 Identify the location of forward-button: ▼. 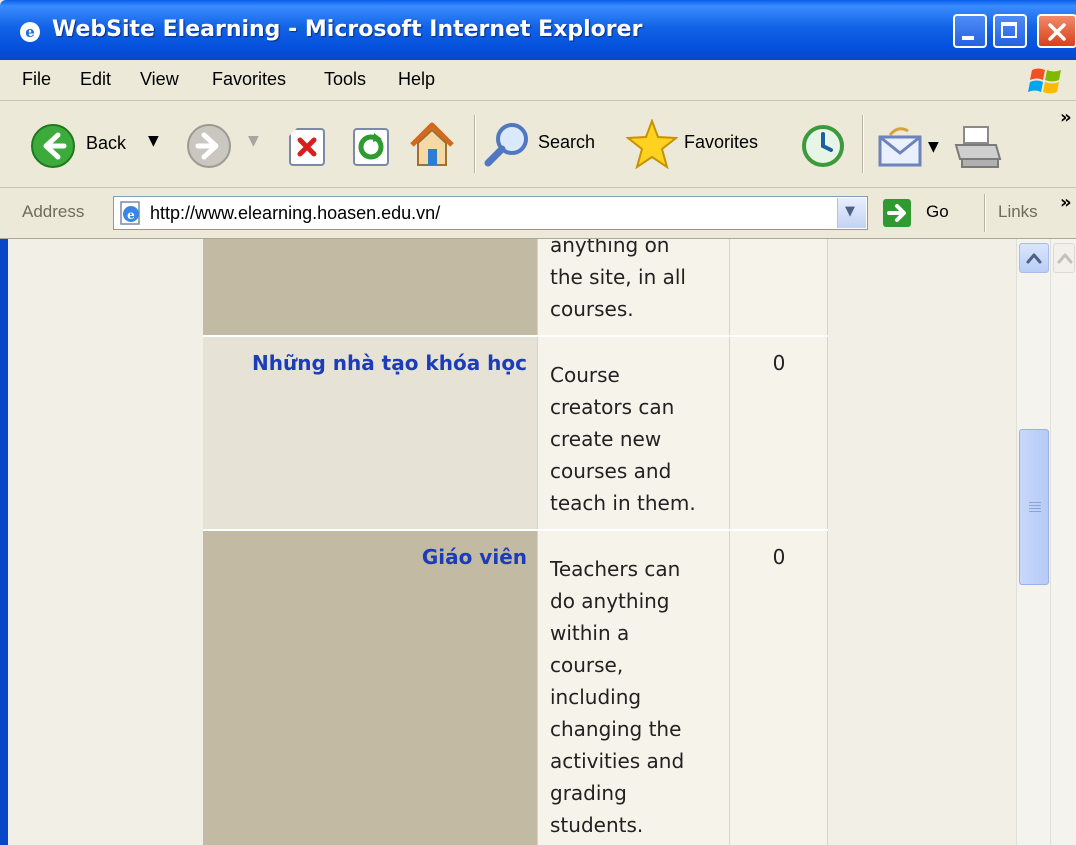
(226, 144).